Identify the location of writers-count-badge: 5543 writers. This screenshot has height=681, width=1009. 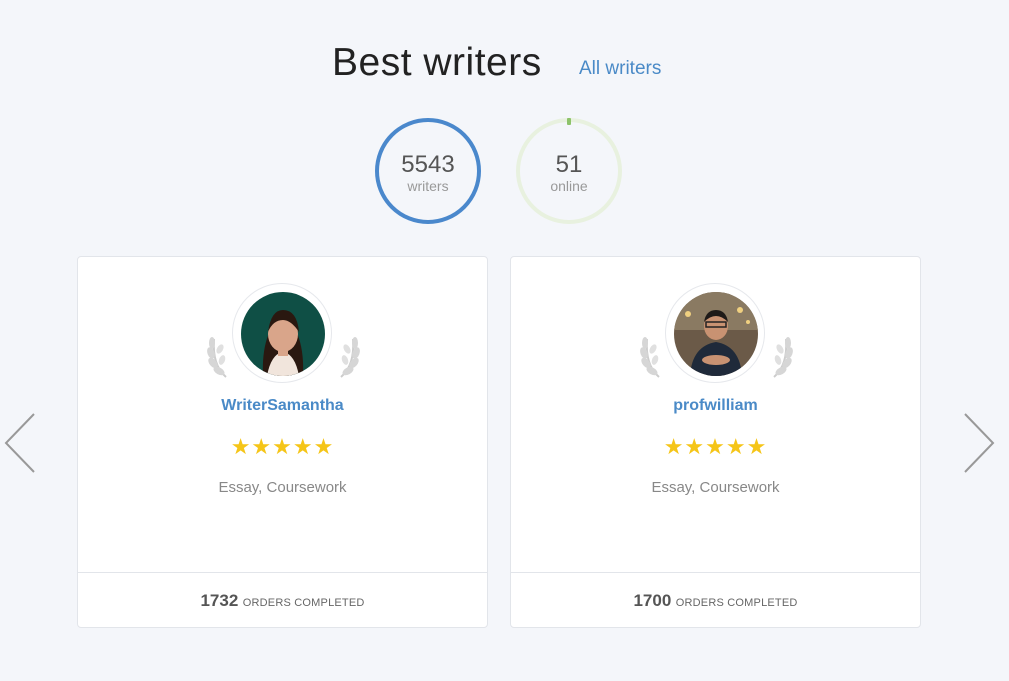
(428, 171).